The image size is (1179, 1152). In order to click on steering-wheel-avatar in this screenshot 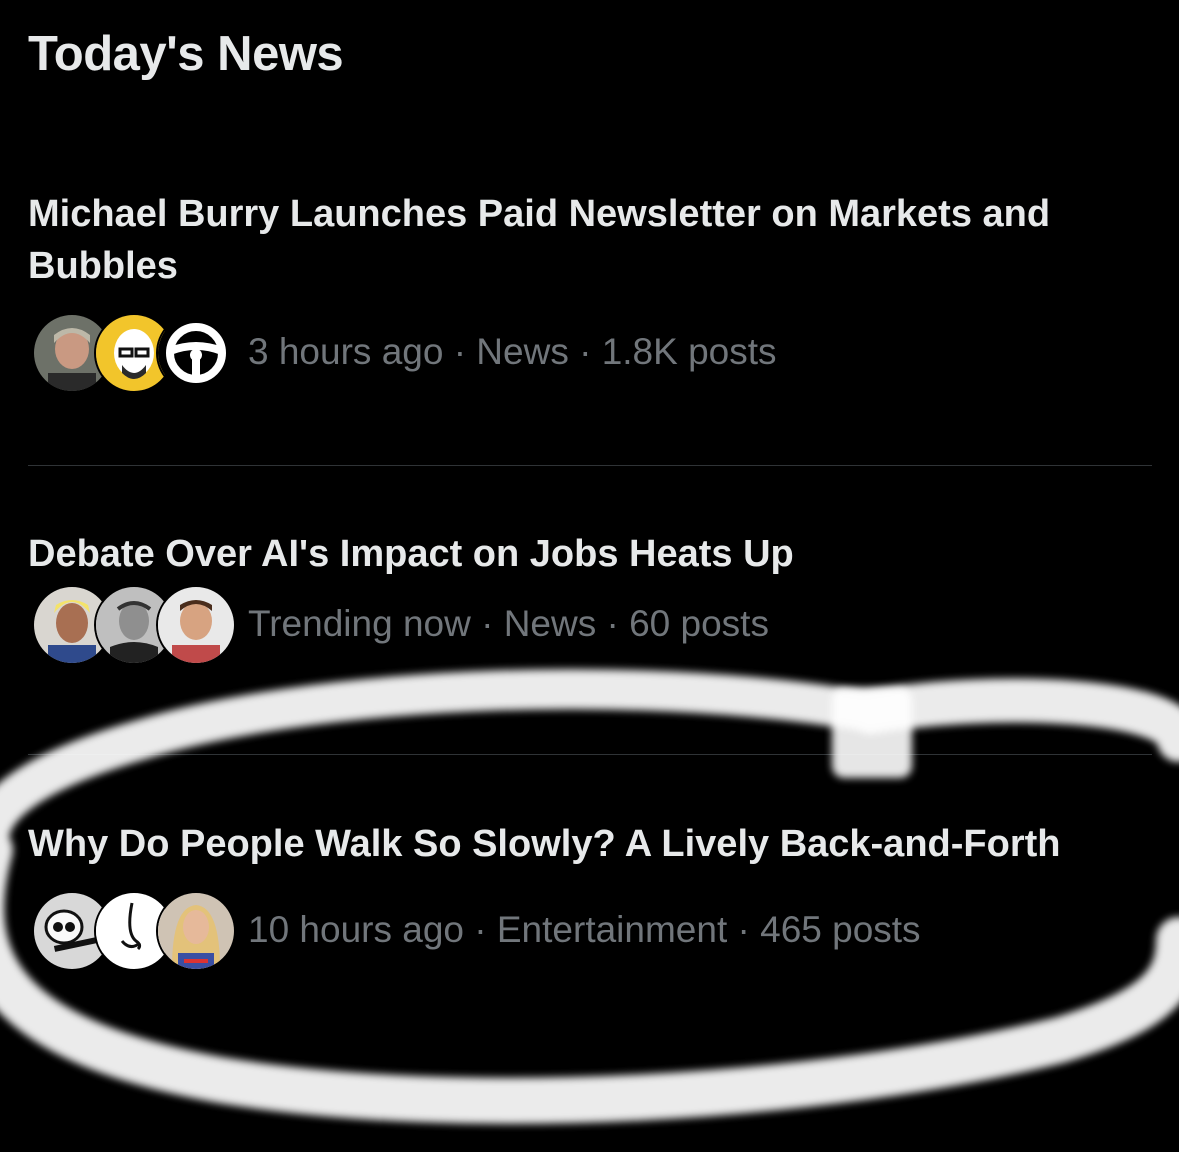, I will do `click(196, 353)`.